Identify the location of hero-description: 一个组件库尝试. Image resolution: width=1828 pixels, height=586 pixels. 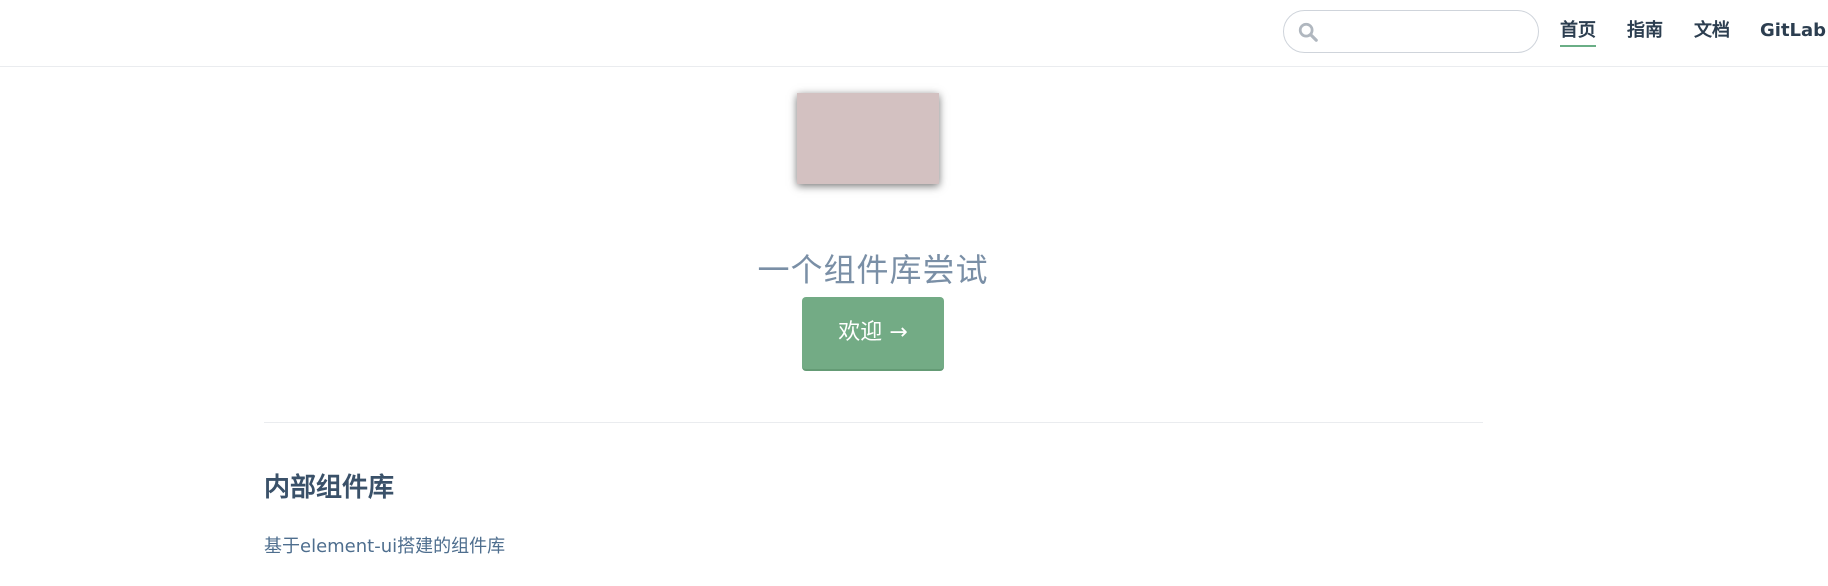
(873, 270).